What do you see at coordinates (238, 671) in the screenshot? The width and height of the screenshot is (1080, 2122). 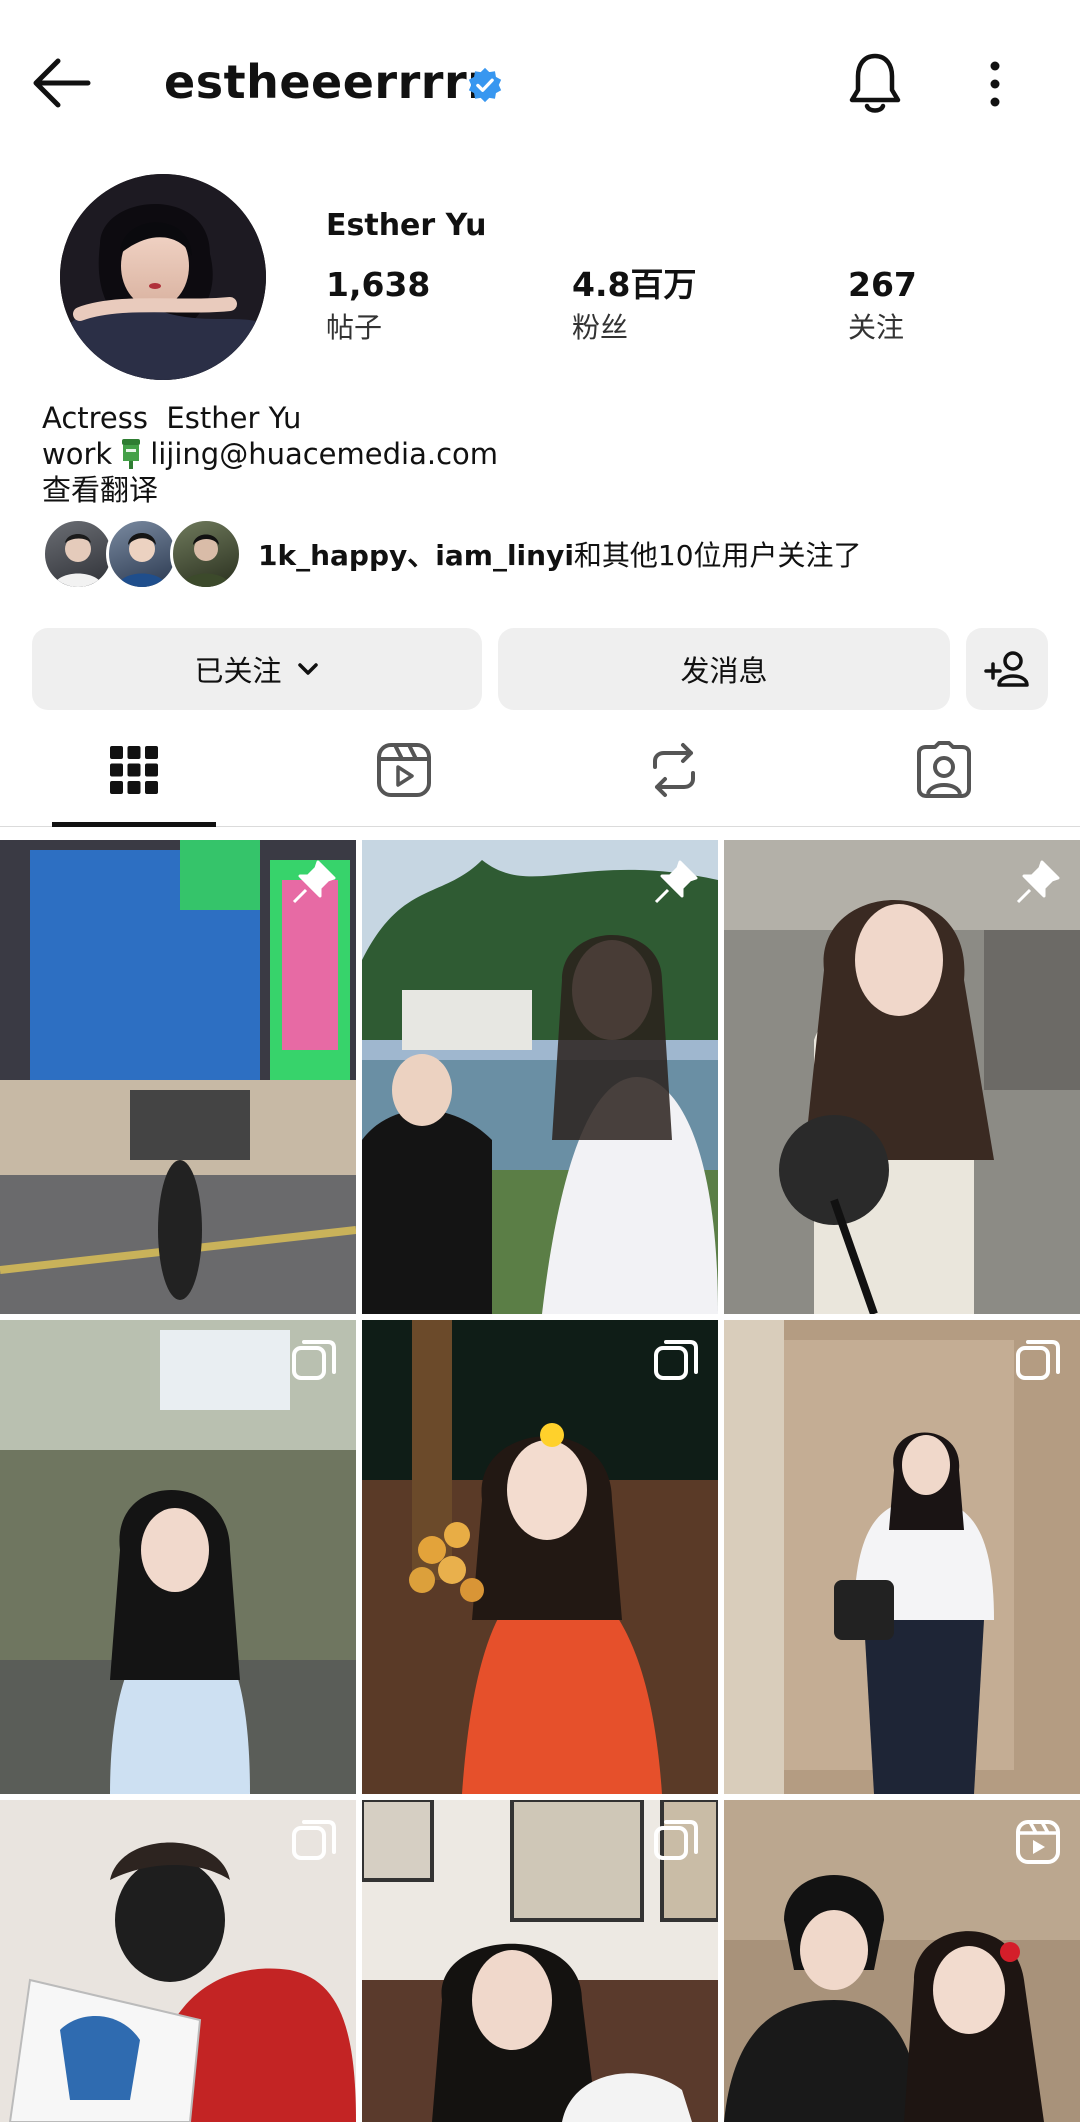 I see `following-button-label: 已关注` at bounding box center [238, 671].